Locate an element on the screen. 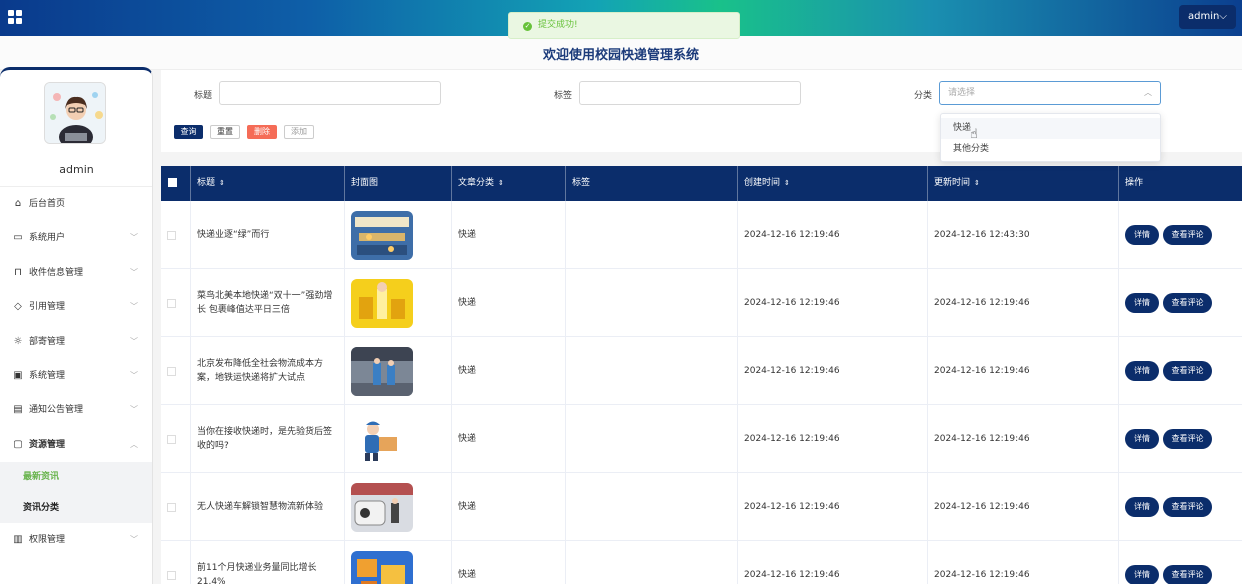 The image size is (1242, 584). category-select: 请选择 ︿ is located at coordinates (1050, 93).